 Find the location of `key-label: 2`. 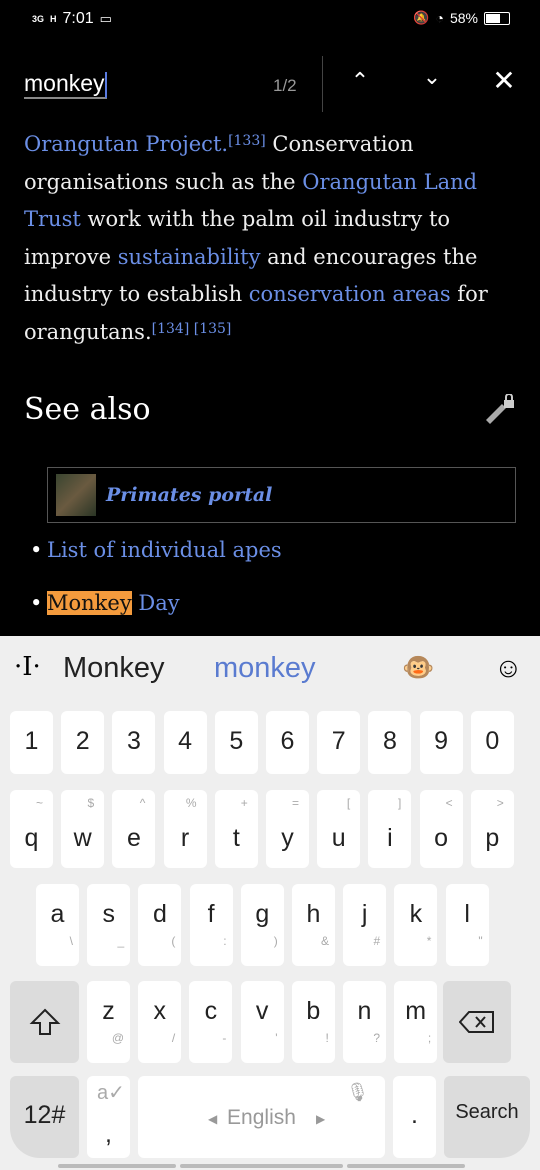

key-label: 2 is located at coordinates (82, 740).